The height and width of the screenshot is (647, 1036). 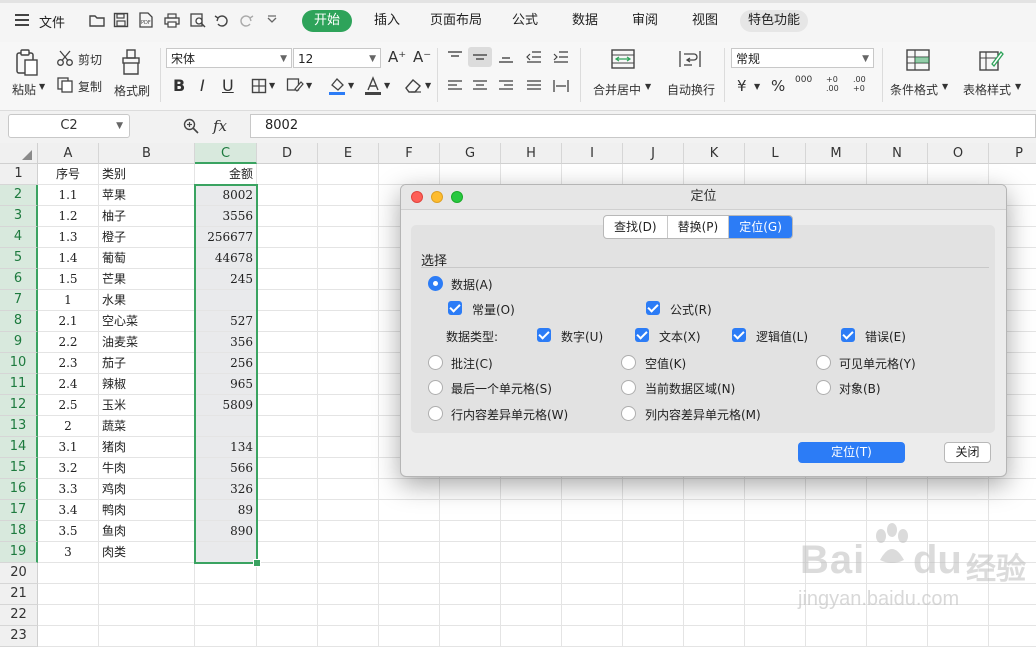 I want to click on merge-center-button: 合并居中, so click(x=617, y=89).